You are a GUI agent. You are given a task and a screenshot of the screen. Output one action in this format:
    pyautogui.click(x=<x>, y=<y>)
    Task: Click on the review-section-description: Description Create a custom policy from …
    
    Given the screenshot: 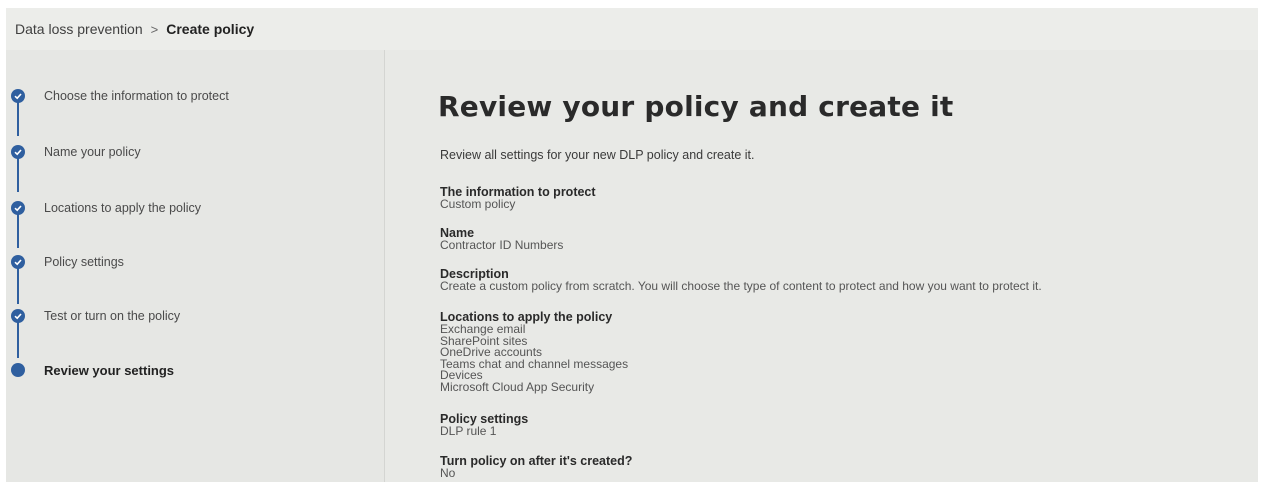 What is the action you would take?
    pyautogui.click(x=741, y=280)
    